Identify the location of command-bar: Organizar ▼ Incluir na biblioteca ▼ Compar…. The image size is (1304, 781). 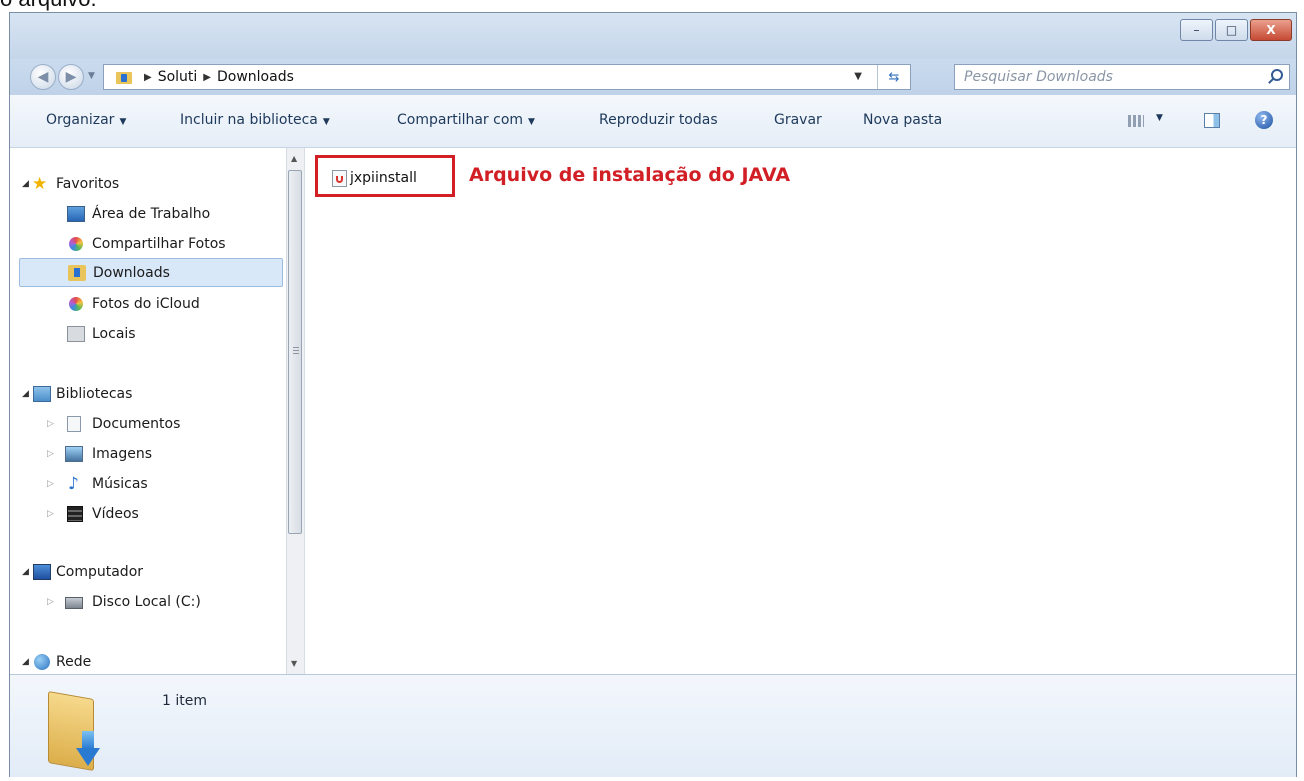
(653, 121).